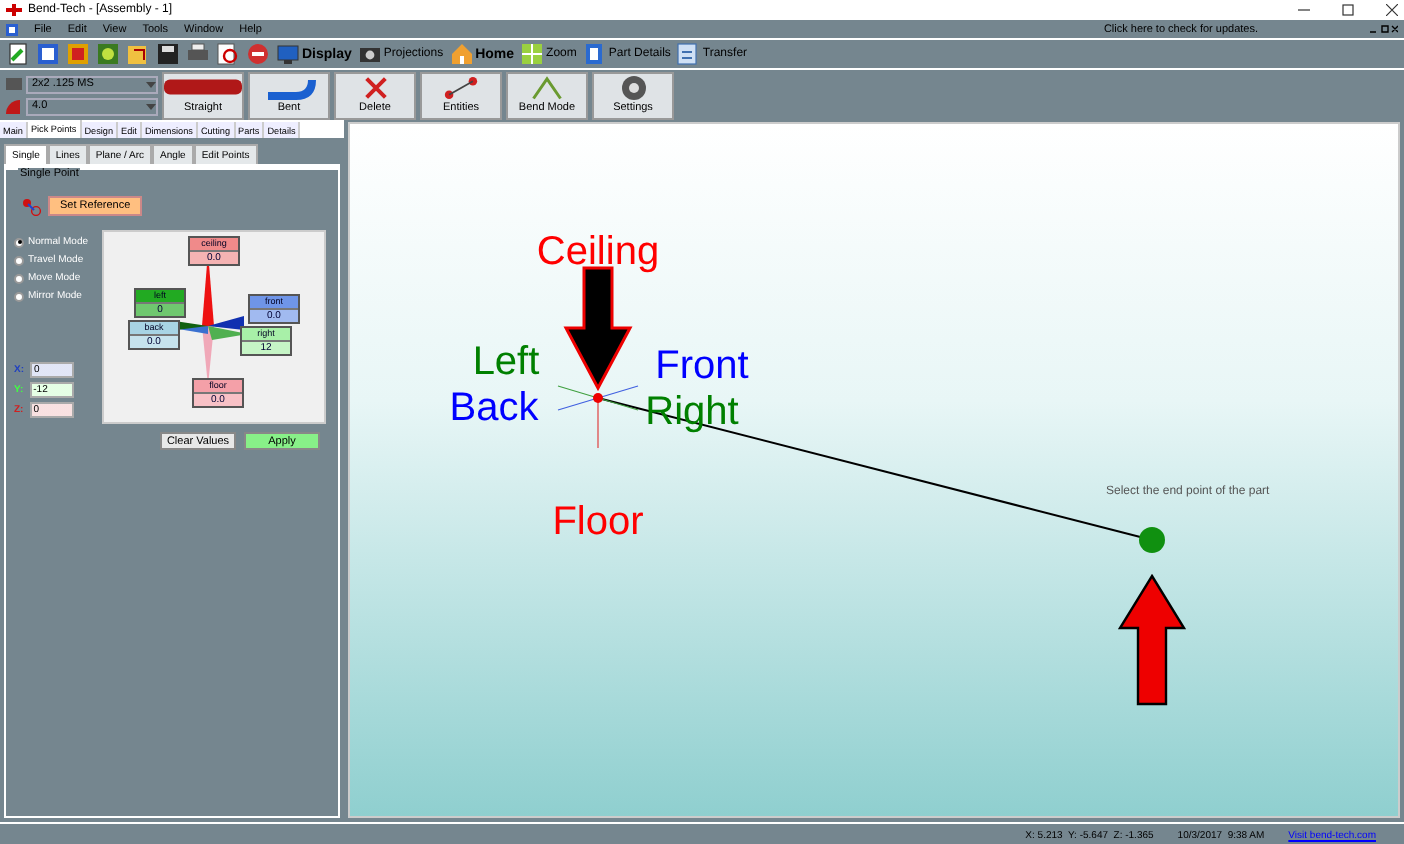  I want to click on transfer-icon, so click(688, 54).